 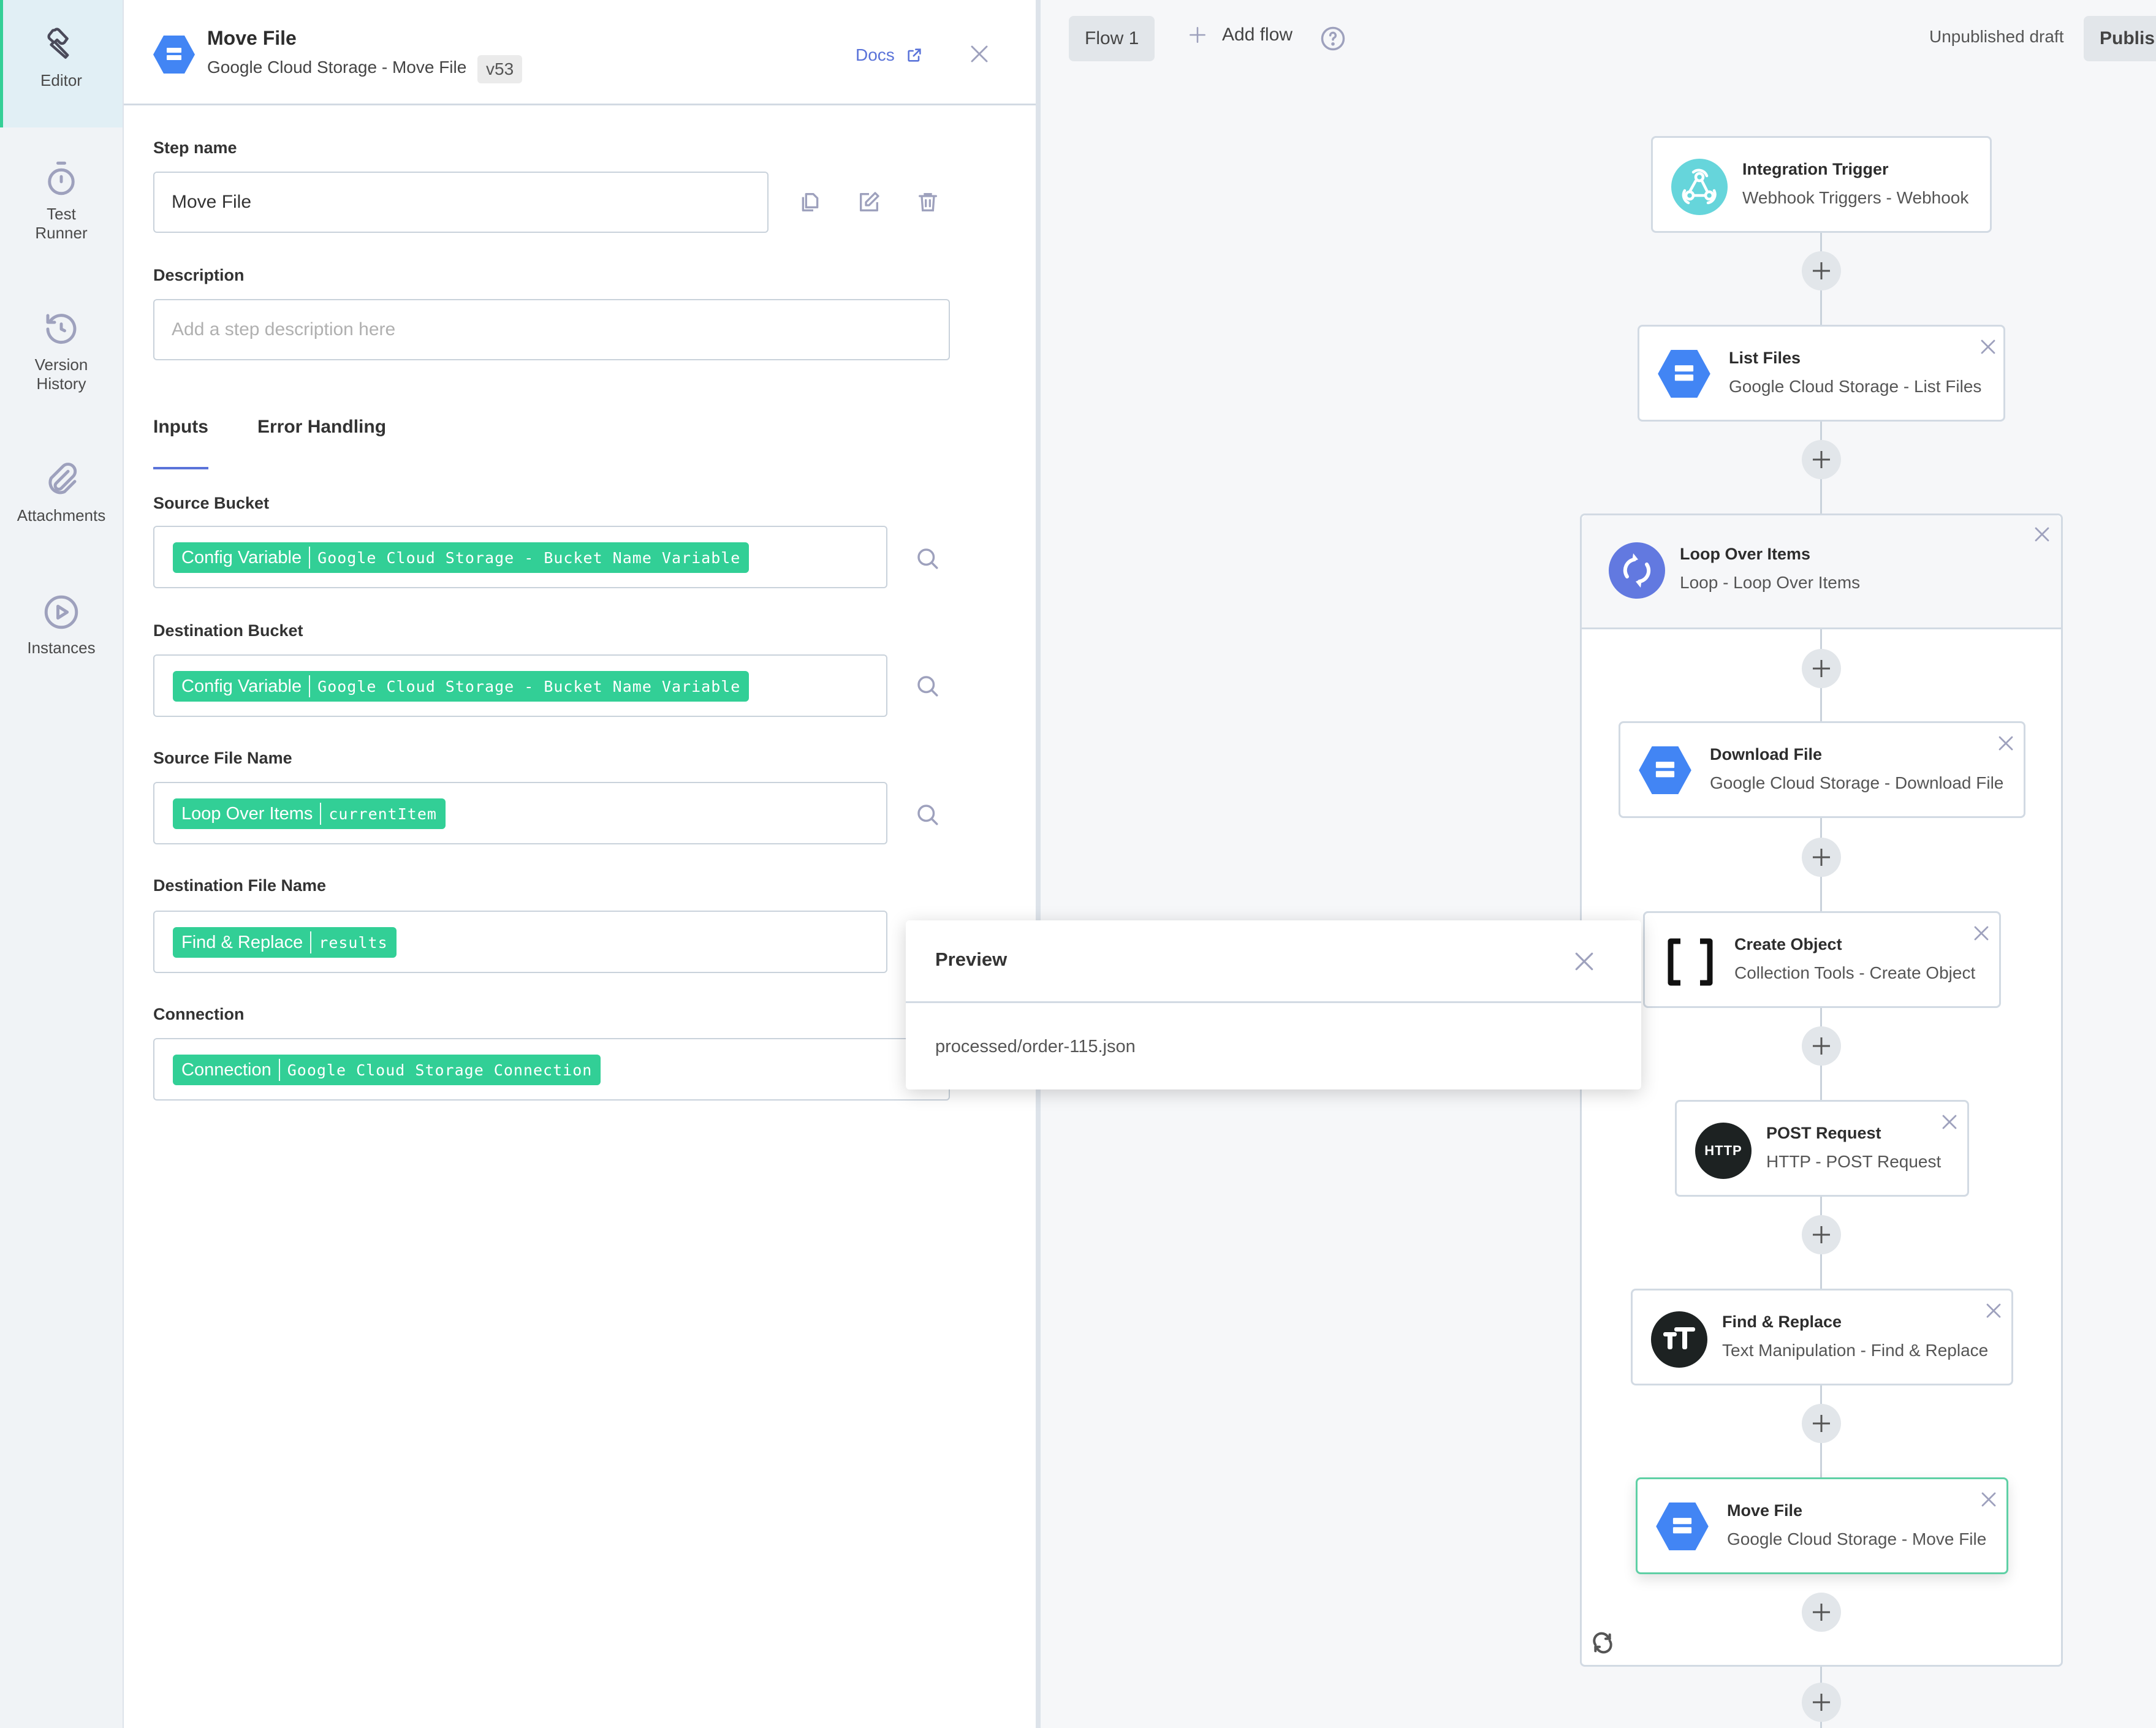 What do you see at coordinates (1767, 754) in the screenshot?
I see `node-title: Download File` at bounding box center [1767, 754].